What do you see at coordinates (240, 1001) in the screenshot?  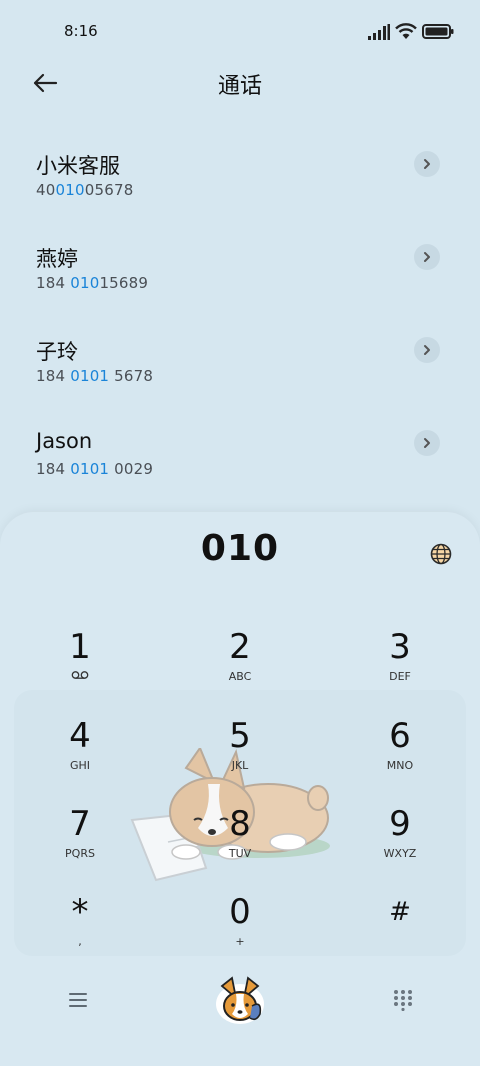 I see `corgi-call-icon` at bounding box center [240, 1001].